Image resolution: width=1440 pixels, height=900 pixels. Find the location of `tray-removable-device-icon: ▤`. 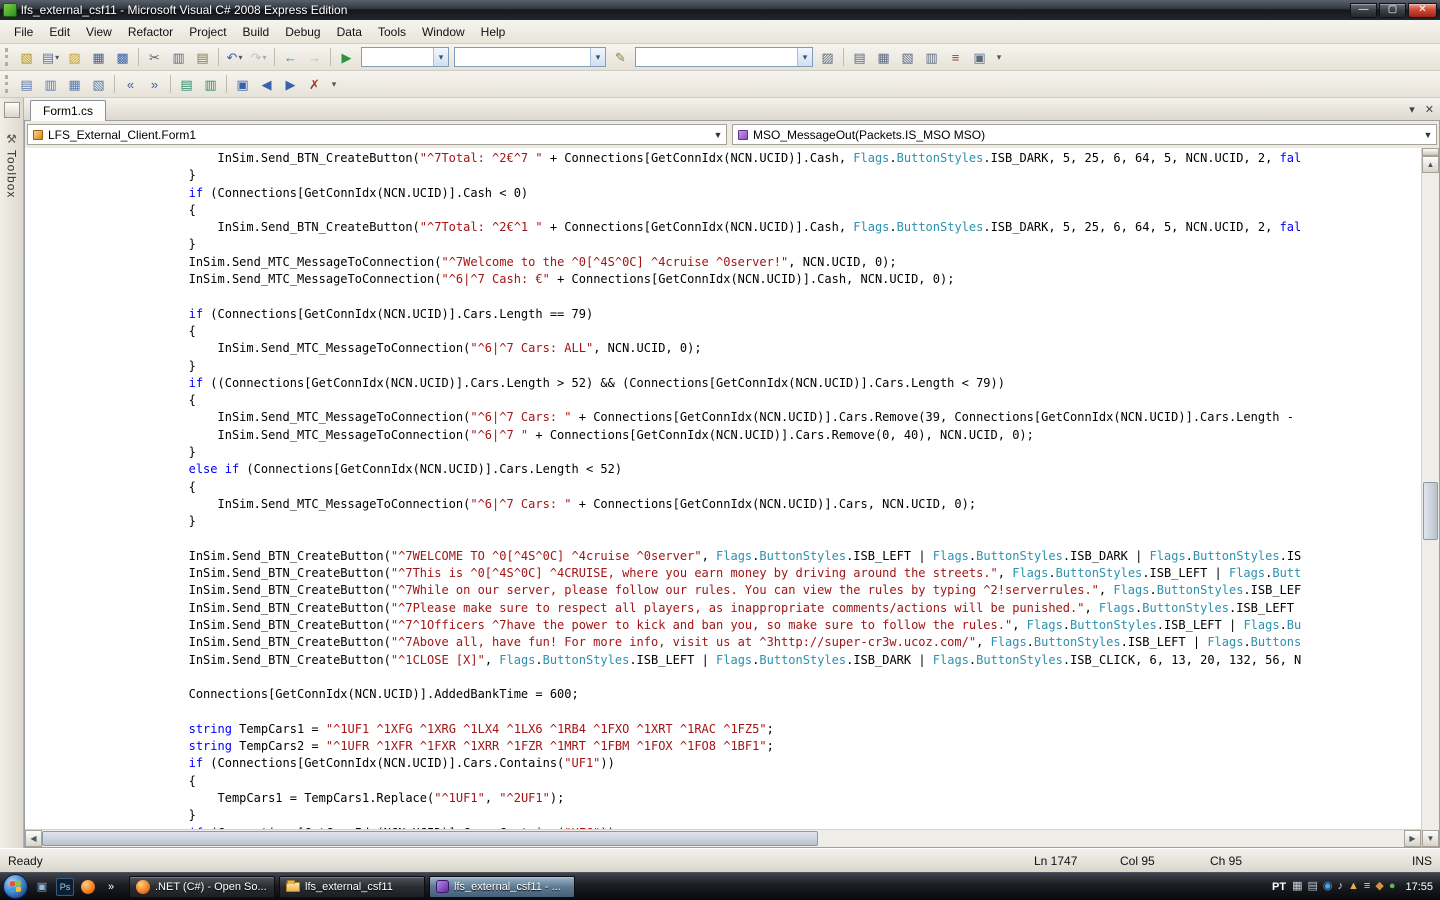

tray-removable-device-icon: ▤ is located at coordinates (1313, 886).